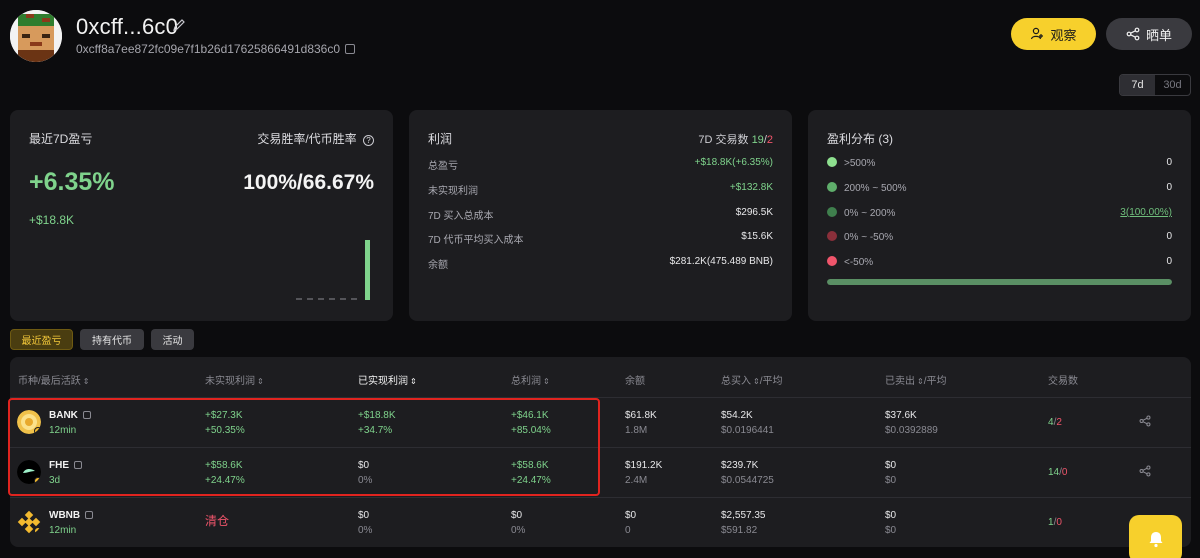  Describe the element at coordinates (643, 473) in the screenshot. I see `balance: $191.2K 2.4M` at that location.